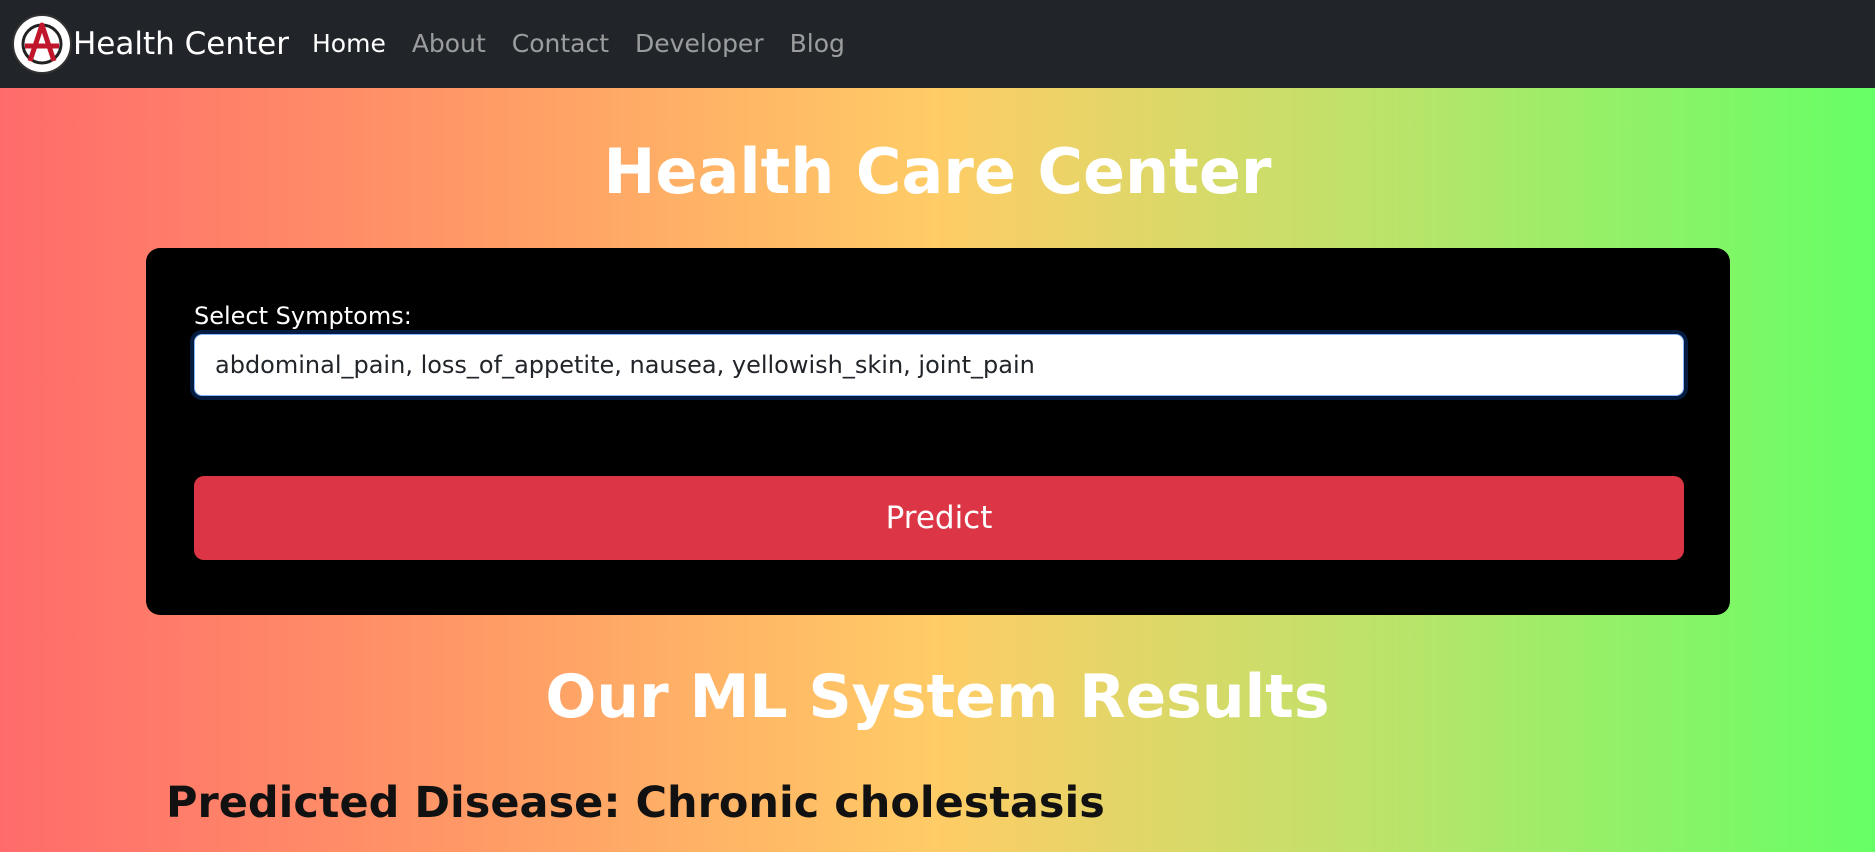 The width and height of the screenshot is (1875, 852). I want to click on results-title: Our ML System Results, so click(937, 697).